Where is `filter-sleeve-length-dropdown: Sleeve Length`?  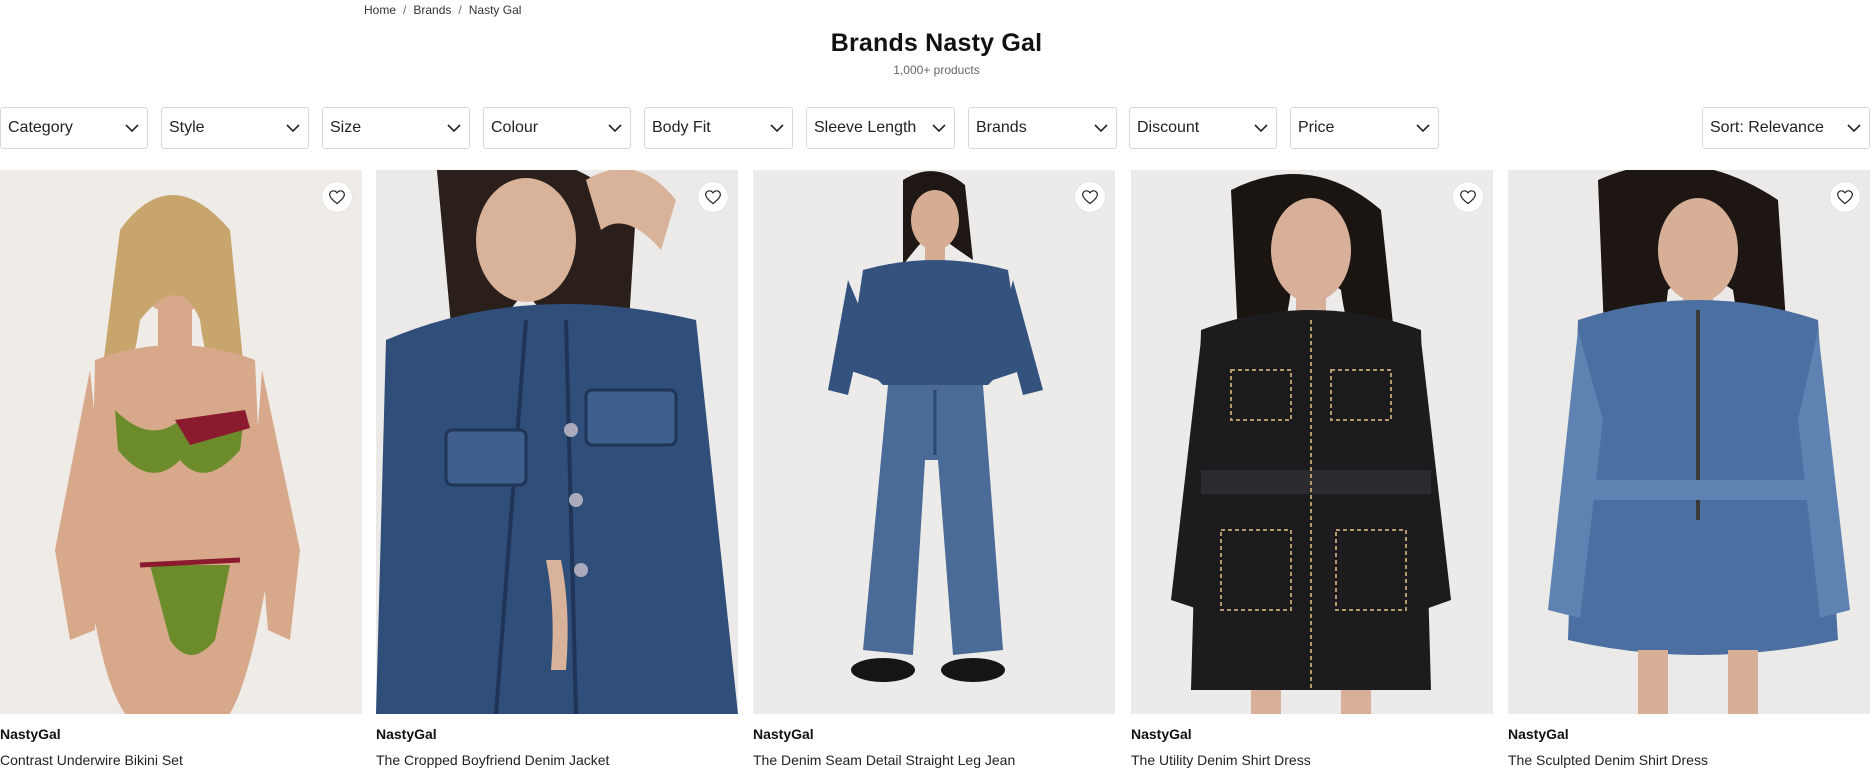
filter-sleeve-length-dropdown: Sleeve Length is located at coordinates (880, 128).